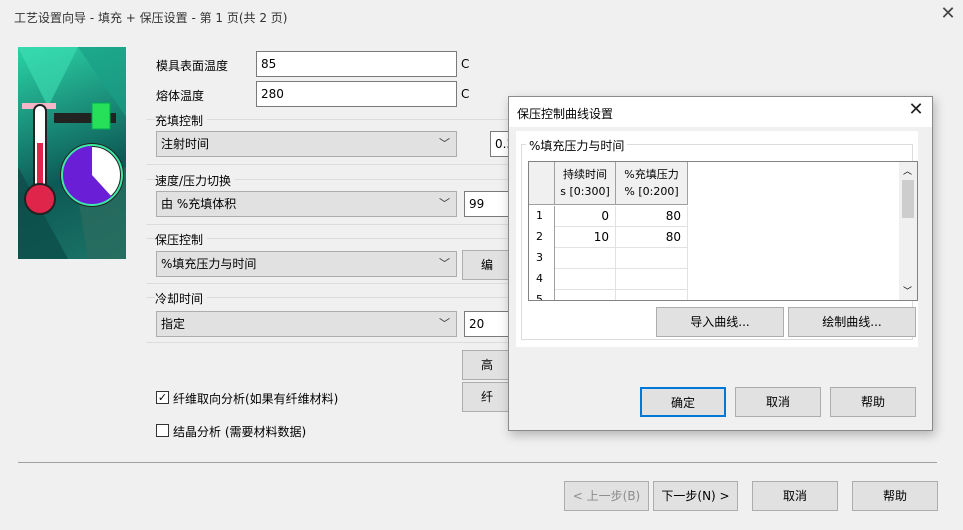 The height and width of the screenshot is (530, 963). I want to click on melt-temp-input: 280, so click(356, 94).